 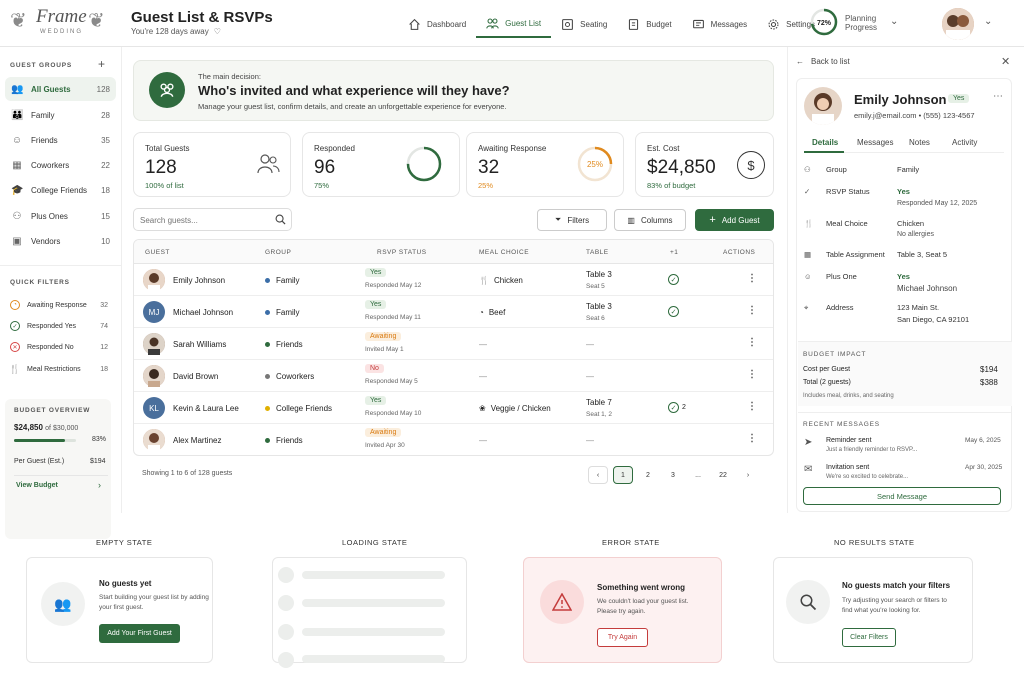 What do you see at coordinates (497, 312) in the screenshot?
I see `meal-label: Beef` at bounding box center [497, 312].